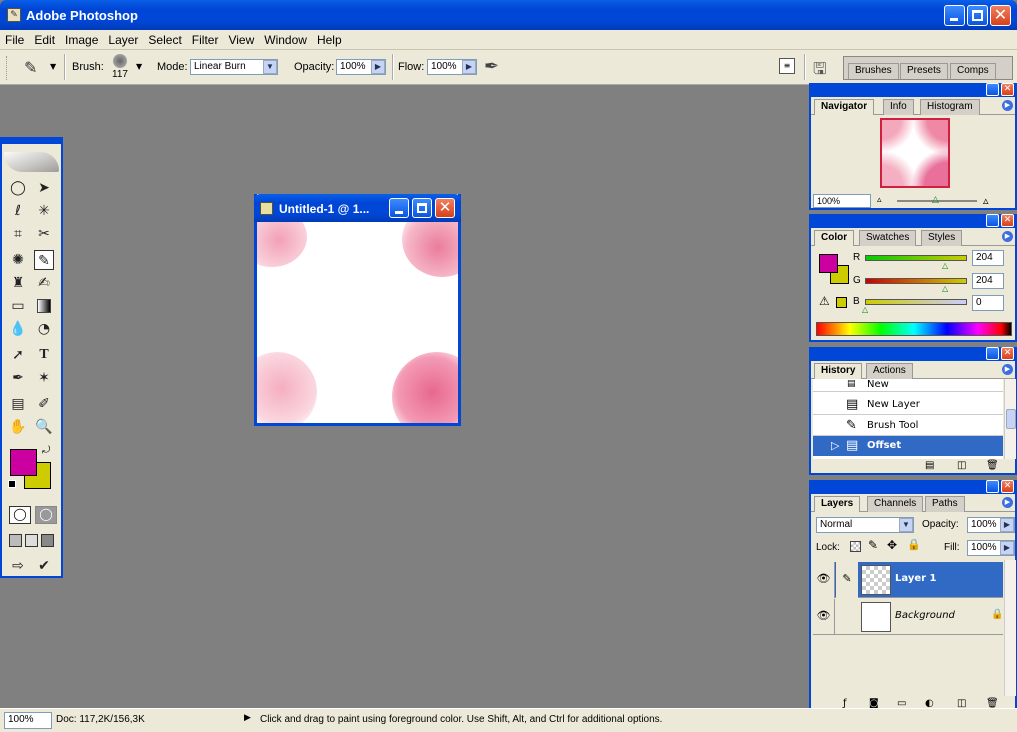 This screenshot has height=732, width=1017. What do you see at coordinates (123, 38) in the screenshot?
I see `menu-layer: Layer` at bounding box center [123, 38].